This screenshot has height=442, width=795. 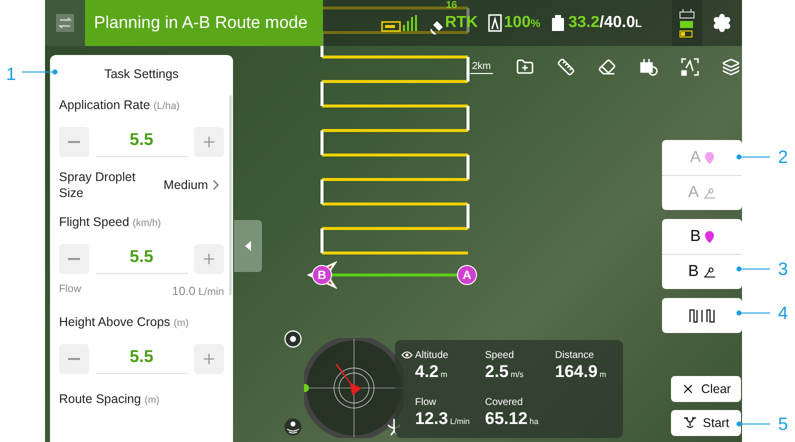 What do you see at coordinates (783, 313) in the screenshot?
I see `callout-number: 4` at bounding box center [783, 313].